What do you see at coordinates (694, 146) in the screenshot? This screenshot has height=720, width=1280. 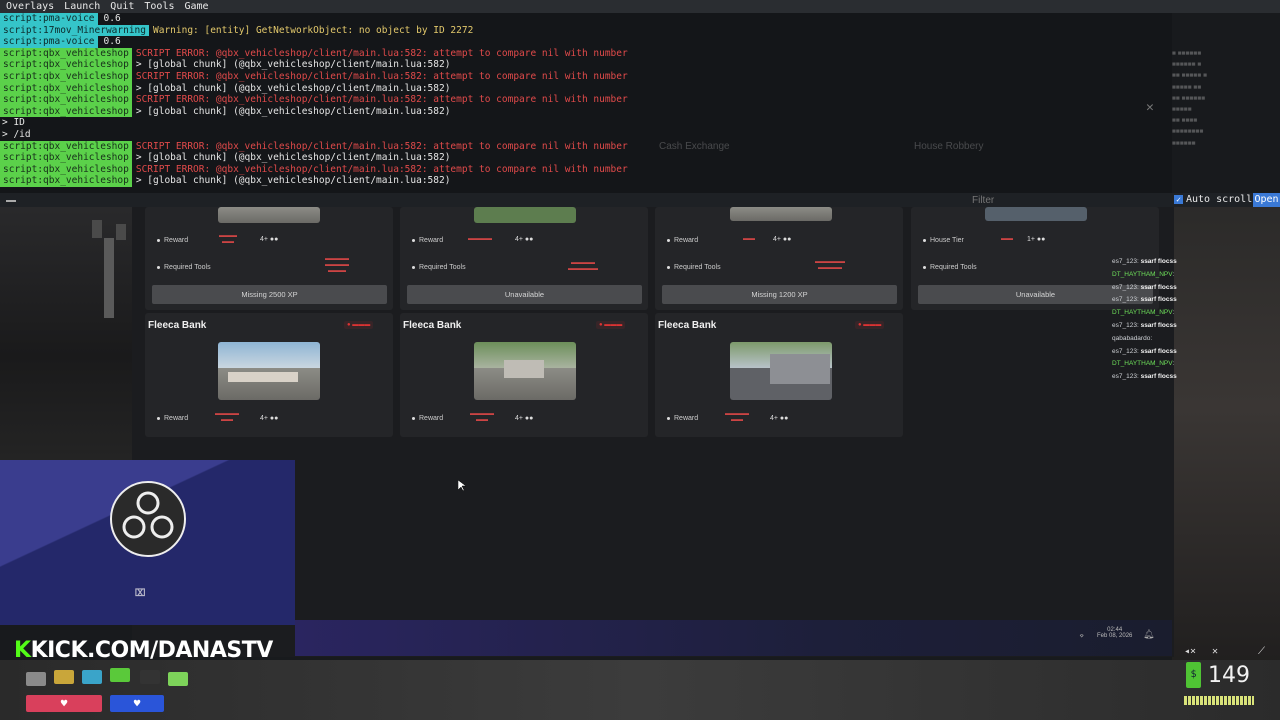 I see `overlay-header-cash-exchange: Cash Exchange` at bounding box center [694, 146].